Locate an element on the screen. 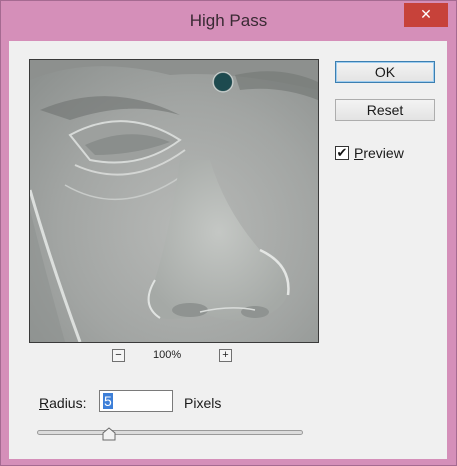  zoom-level: 100% is located at coordinates (167, 355).